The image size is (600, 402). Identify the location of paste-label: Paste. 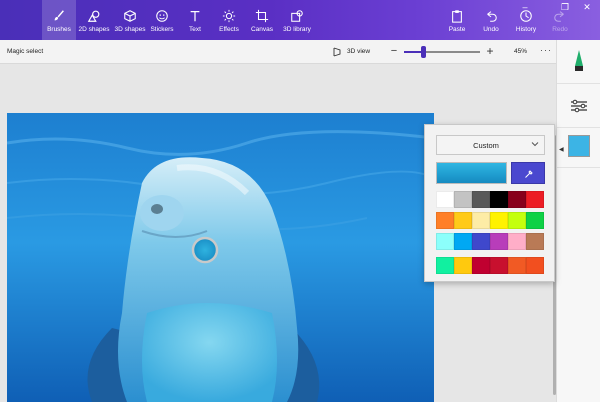
(457, 29).